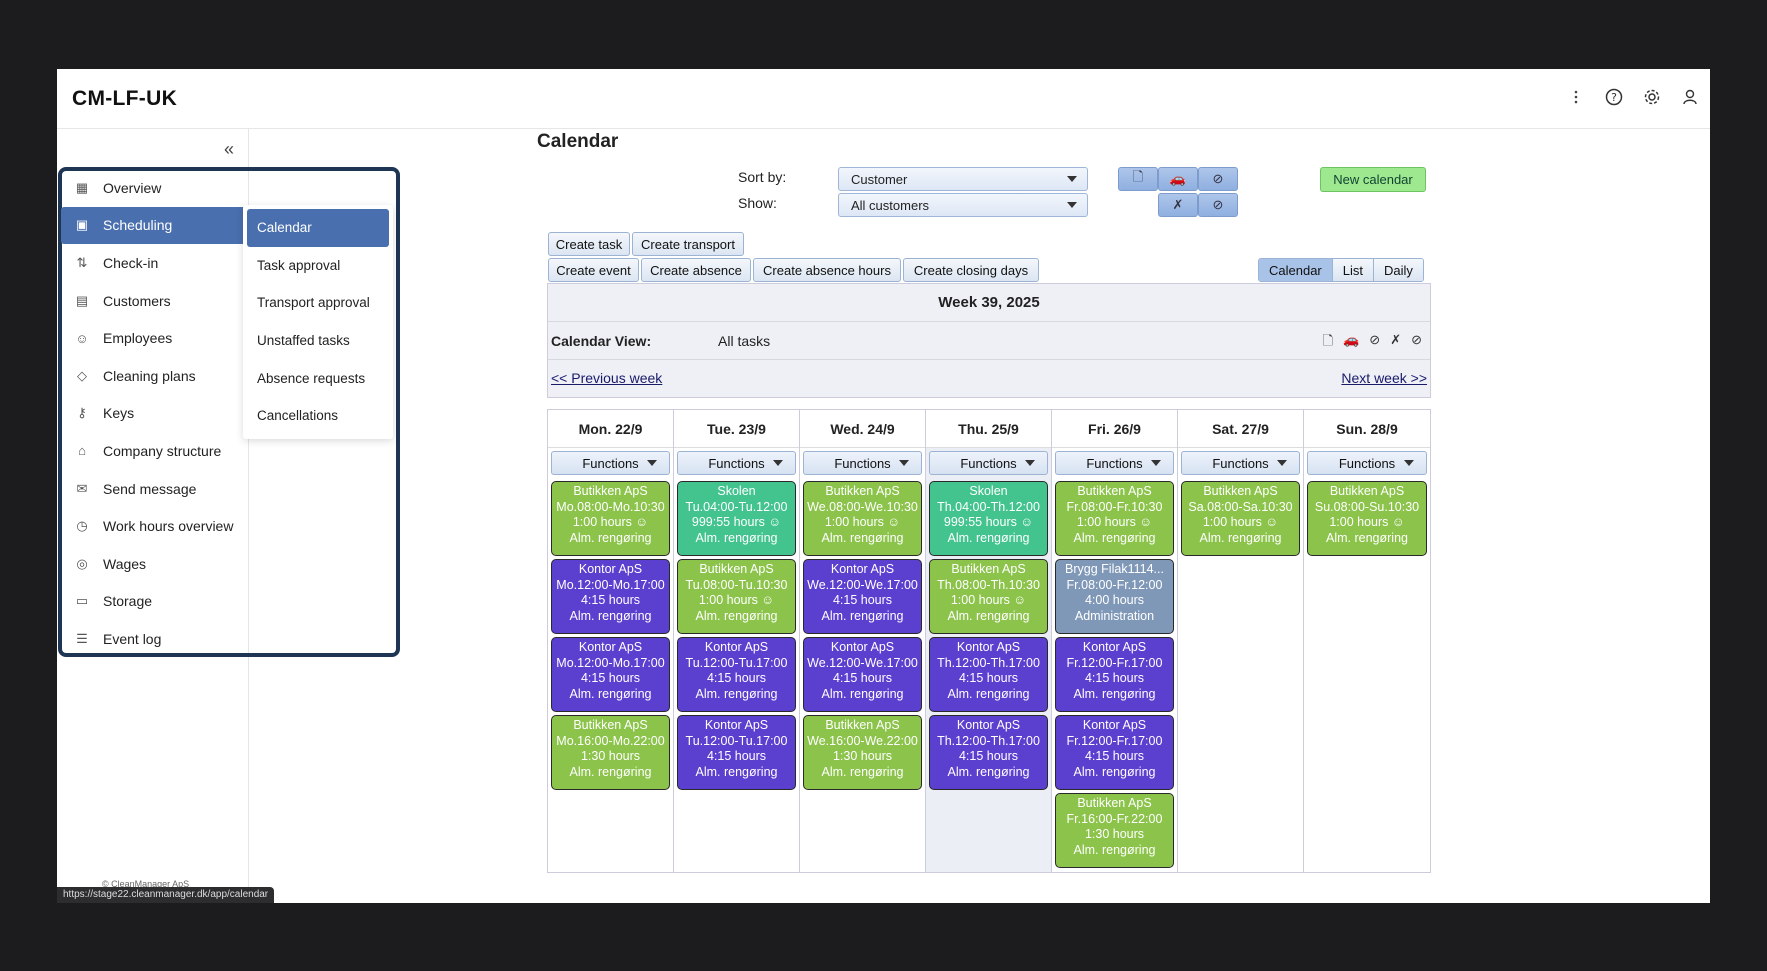  What do you see at coordinates (862, 756) in the screenshot?
I see `task-line: 1:30 hours` at bounding box center [862, 756].